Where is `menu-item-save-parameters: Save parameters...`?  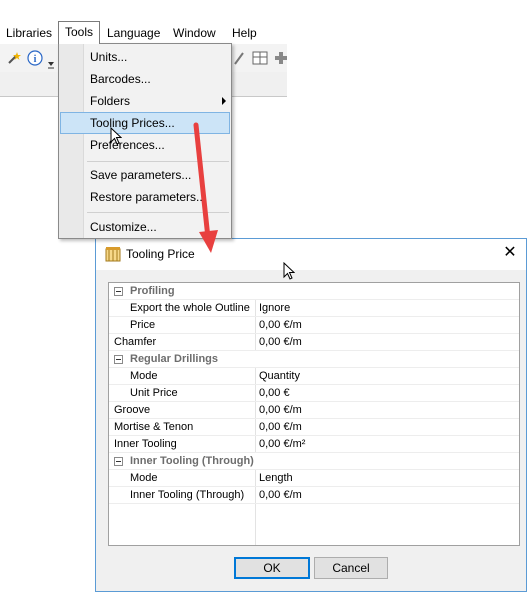
menu-item-save-parameters: Save parameters... is located at coordinates (145, 175).